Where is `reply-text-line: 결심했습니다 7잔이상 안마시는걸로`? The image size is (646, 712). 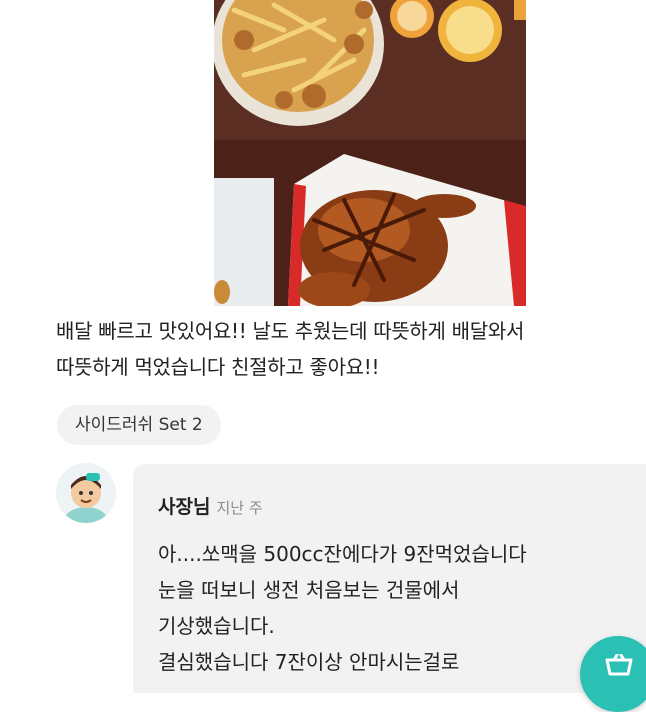
reply-text-line: 결심했습니다 7잔이상 안마시는걸로 is located at coordinates (309, 662).